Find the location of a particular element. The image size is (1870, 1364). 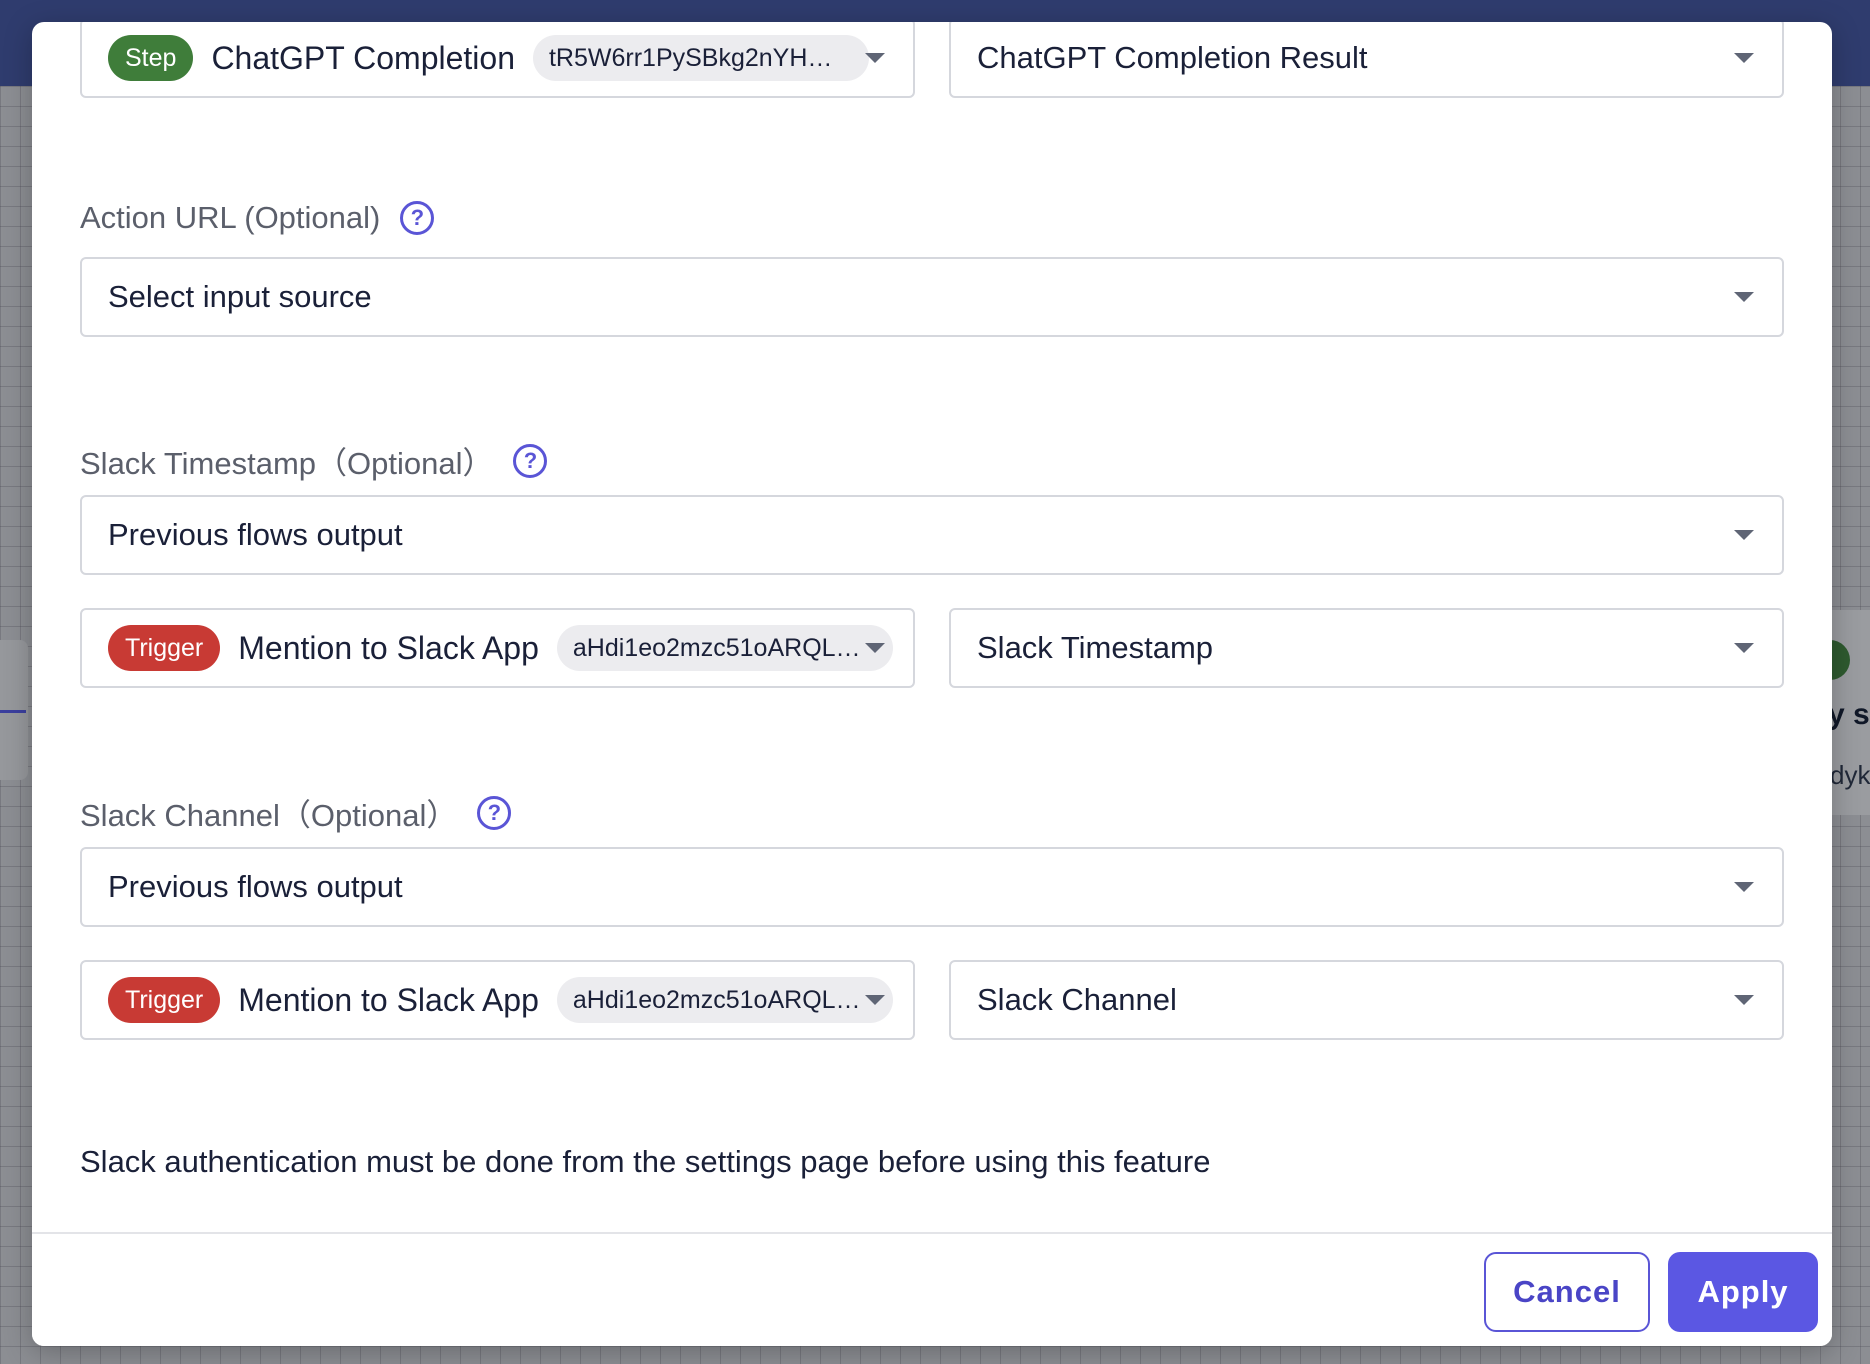

cancel-button: Cancel is located at coordinates (1567, 1292).